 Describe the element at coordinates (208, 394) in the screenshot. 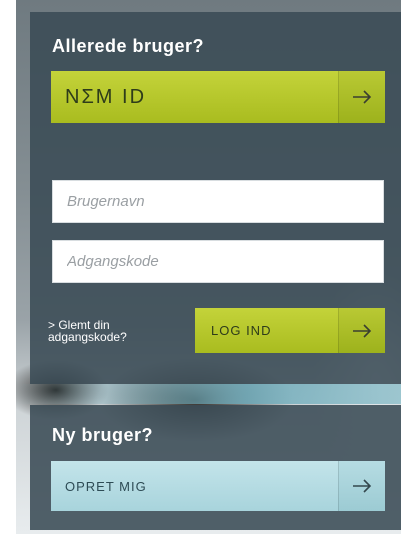

I see `background-accent-strip` at that location.